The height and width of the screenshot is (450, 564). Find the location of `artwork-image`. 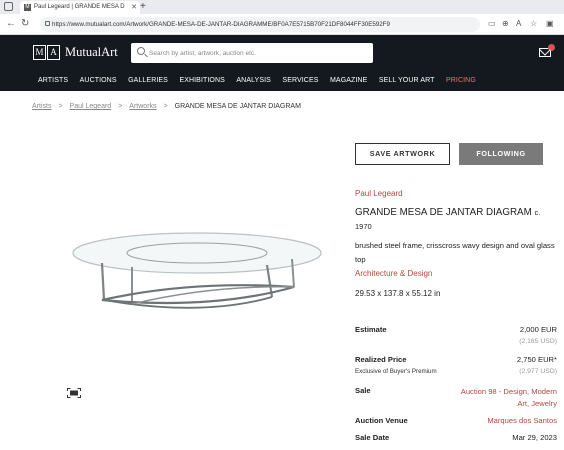

artwork-image is located at coordinates (202, 277).